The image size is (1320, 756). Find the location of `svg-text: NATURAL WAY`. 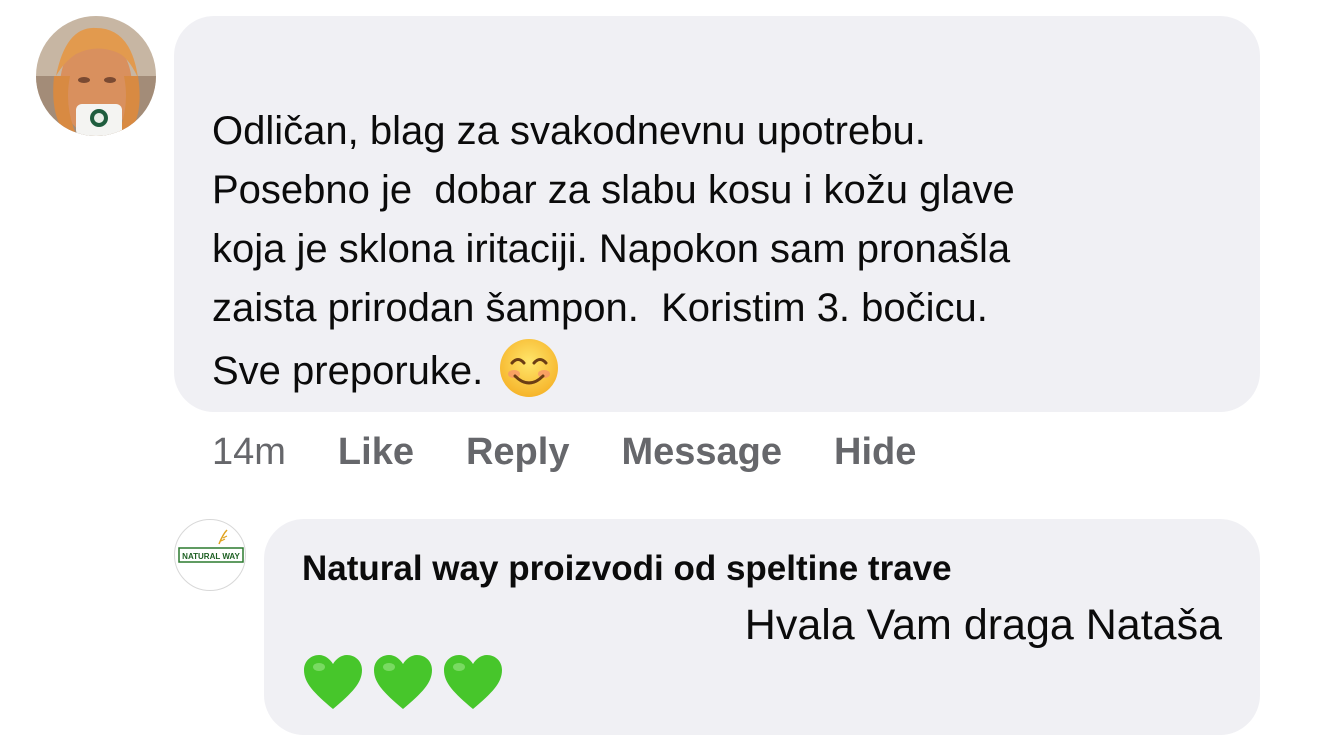

svg-text: NATURAL WAY is located at coordinates (211, 556).